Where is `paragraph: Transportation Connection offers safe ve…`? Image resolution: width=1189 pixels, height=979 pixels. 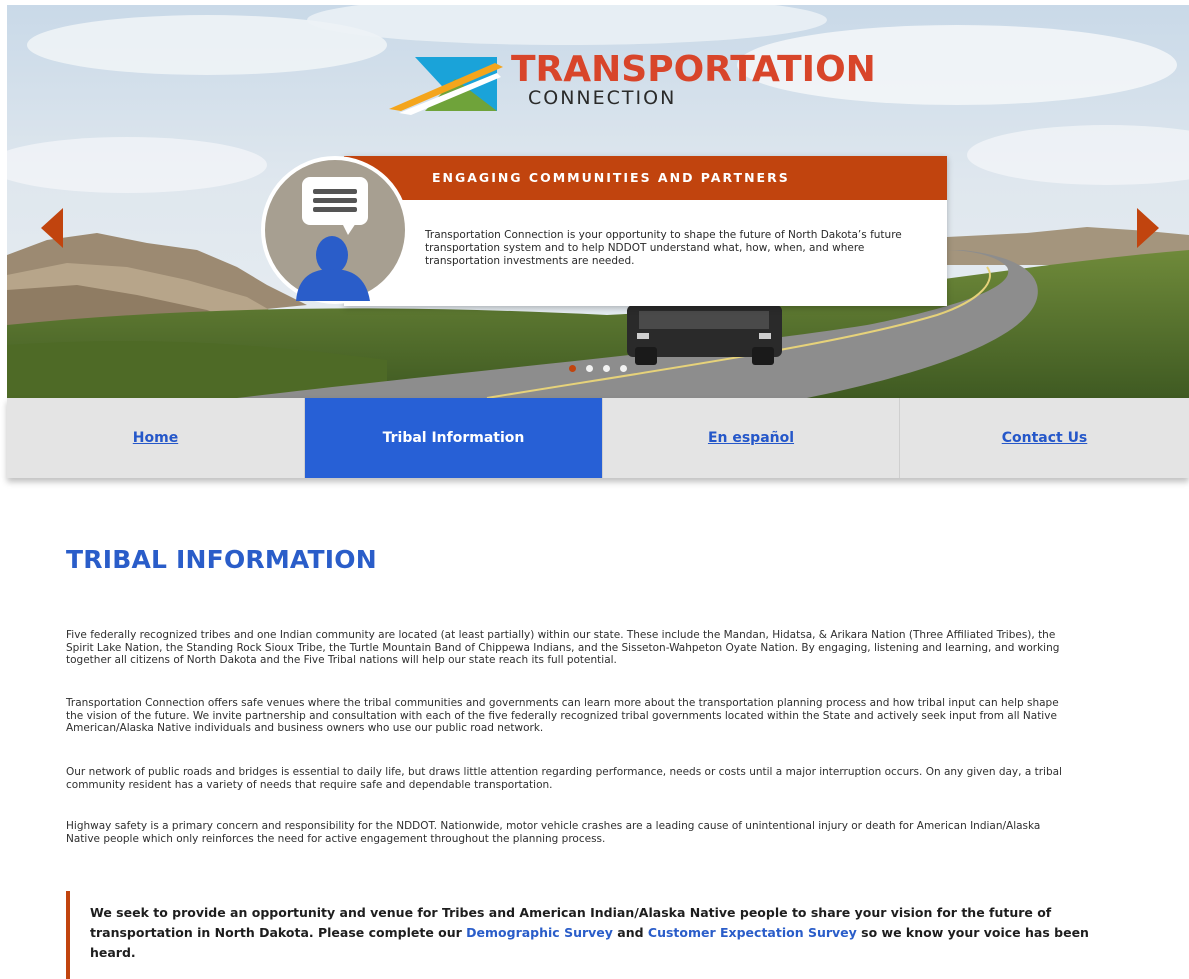
paragraph: Transportation Connection offers safe ve… is located at coordinates (562, 715).